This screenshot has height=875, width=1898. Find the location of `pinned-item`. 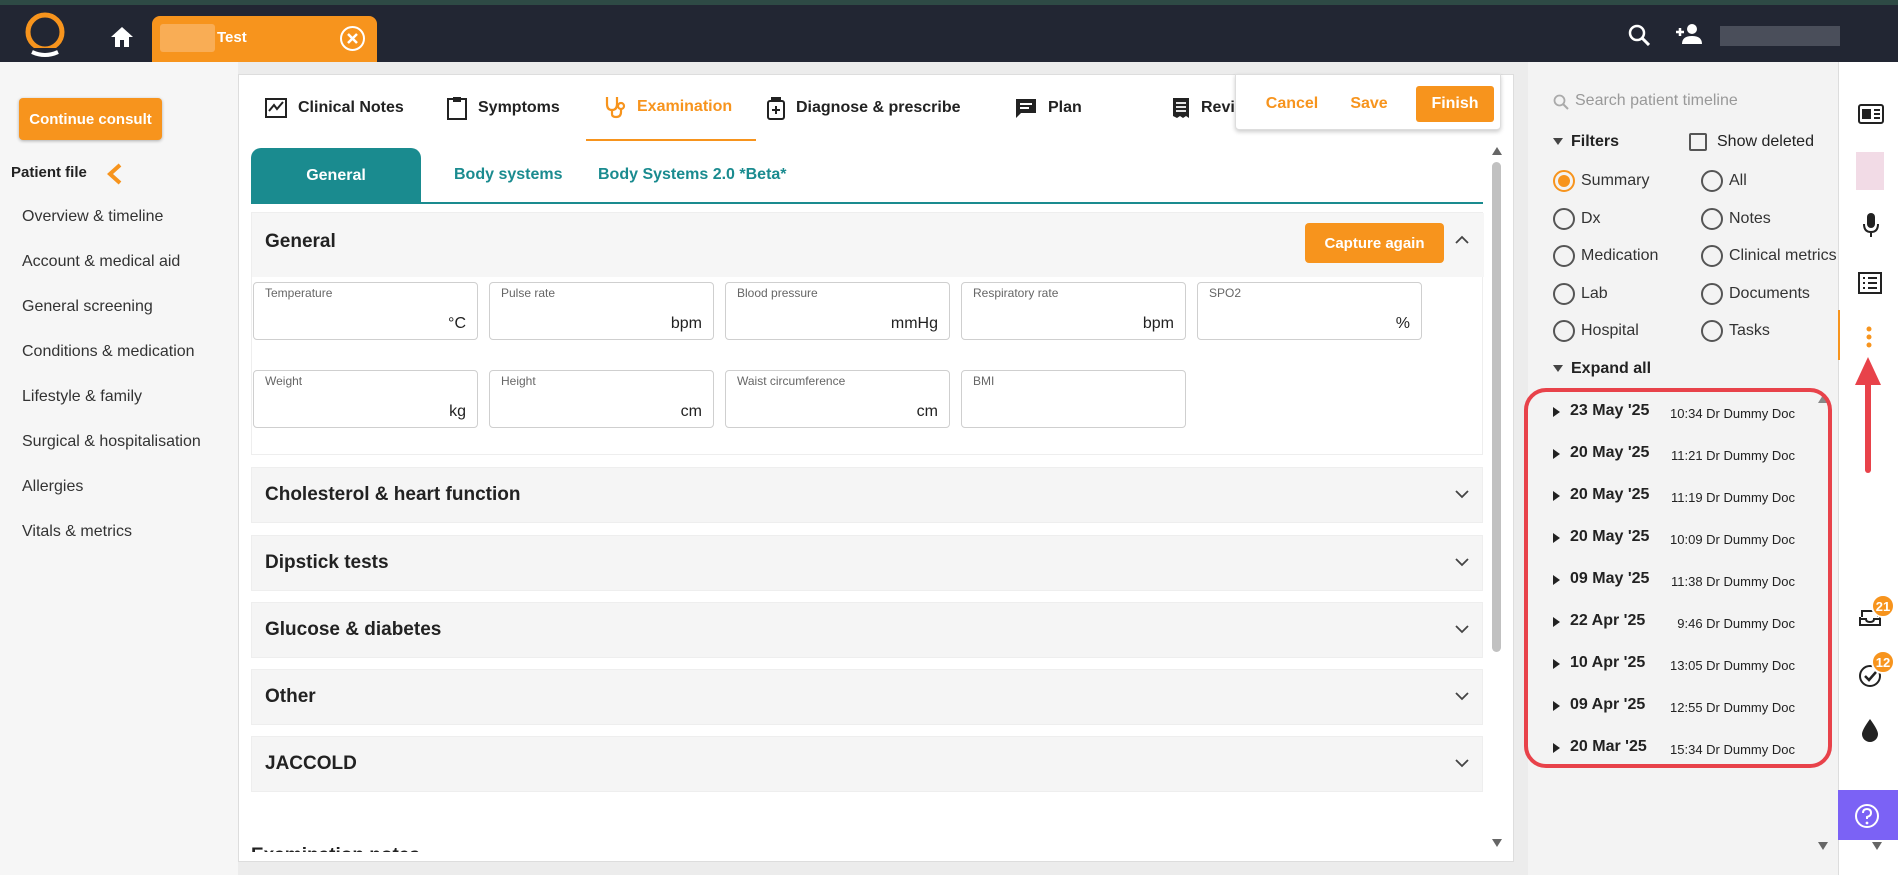

pinned-item is located at coordinates (1870, 171).